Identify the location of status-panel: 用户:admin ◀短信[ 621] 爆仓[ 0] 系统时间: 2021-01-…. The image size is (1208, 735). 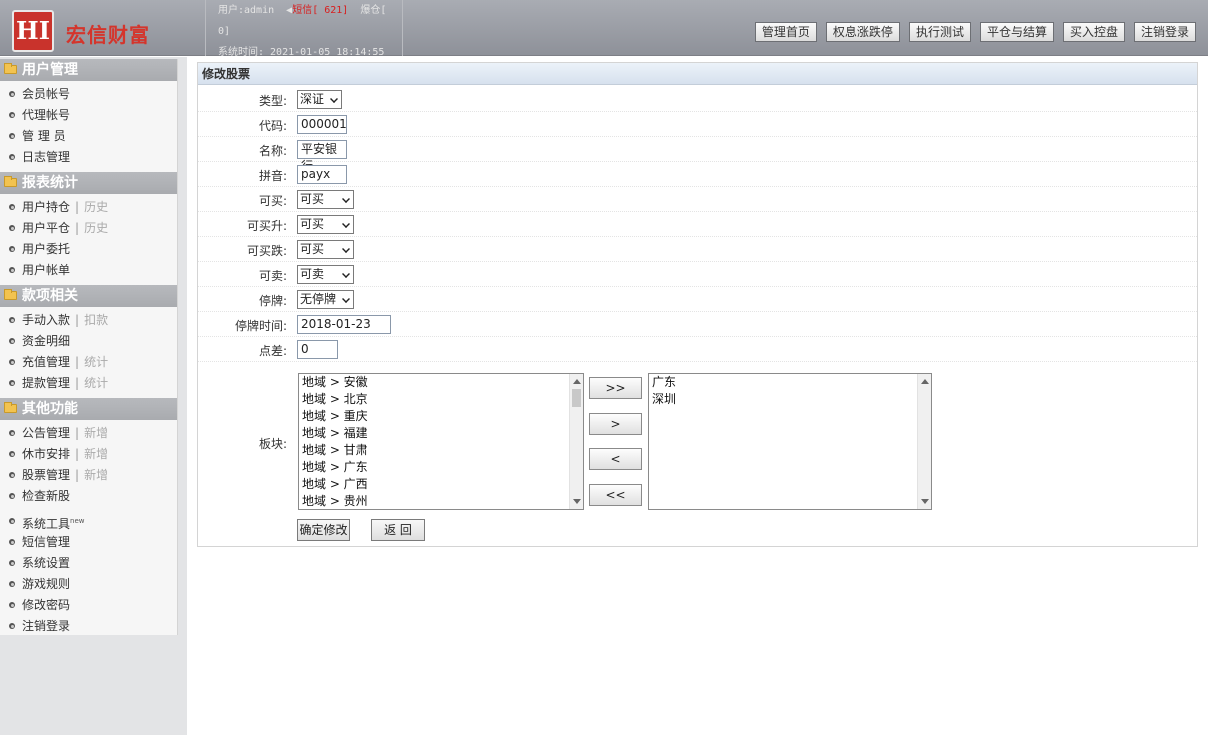
(304, 28).